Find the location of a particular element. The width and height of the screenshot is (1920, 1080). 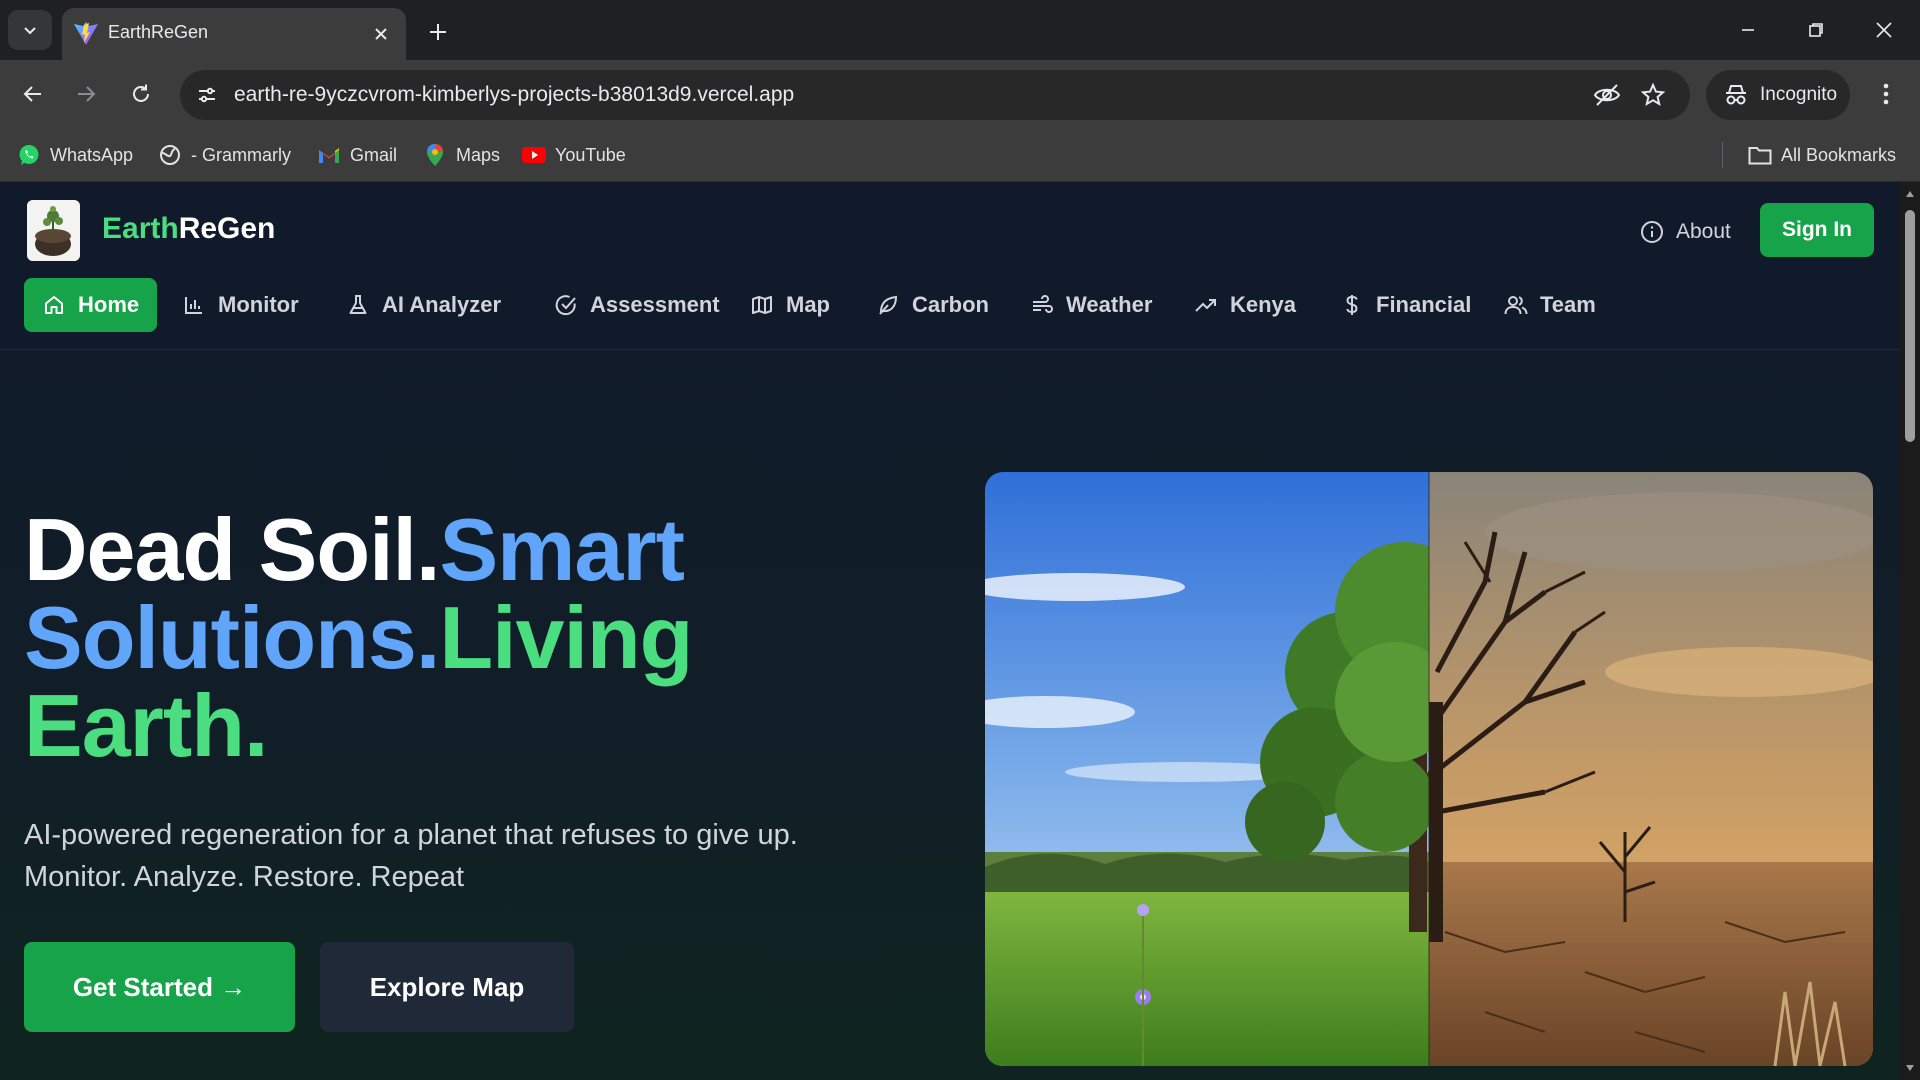

all-bookmarks-button: All Bookmarks is located at coordinates (1822, 155).